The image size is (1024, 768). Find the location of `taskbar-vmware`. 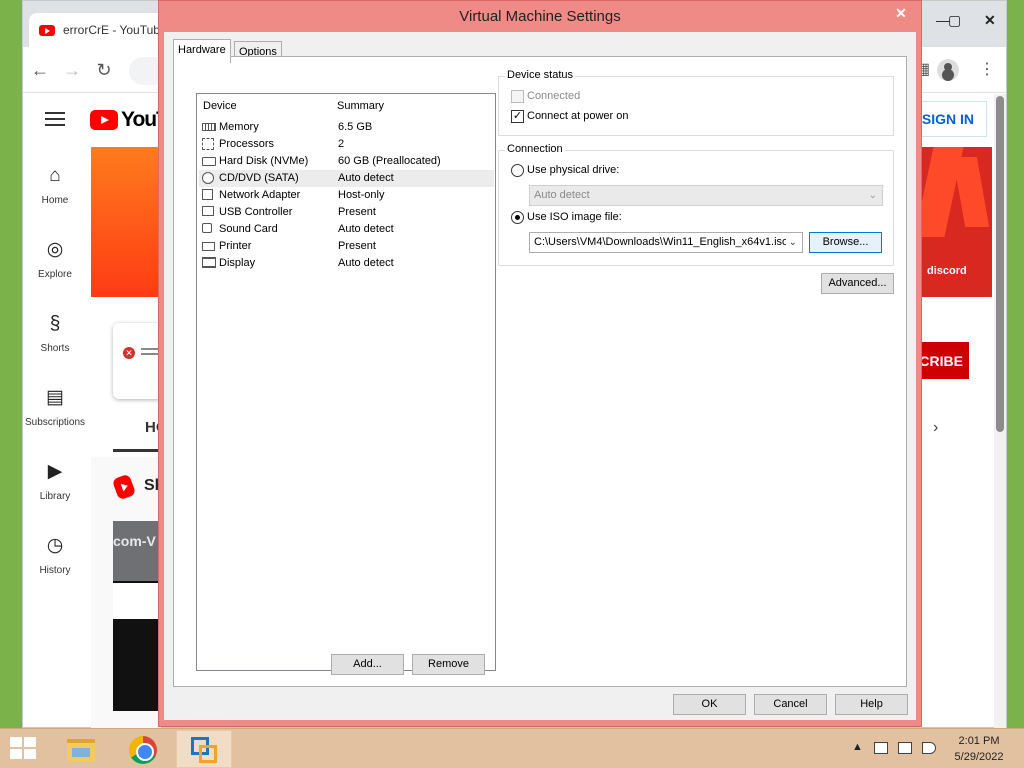

taskbar-vmware is located at coordinates (204, 749).